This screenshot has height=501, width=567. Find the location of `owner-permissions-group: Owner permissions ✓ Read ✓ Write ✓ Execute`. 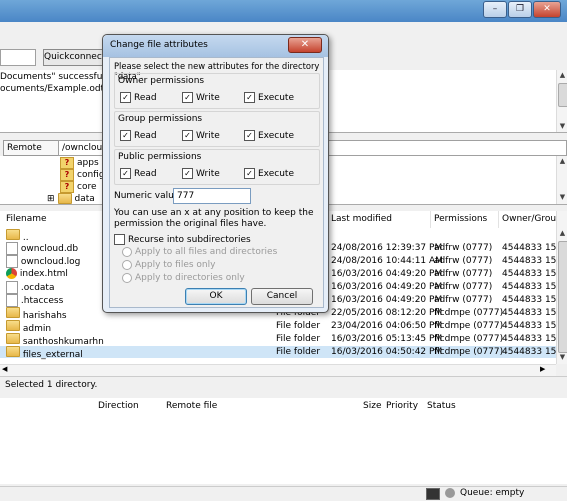

owner-permissions-group: Owner permissions ✓ Read ✓ Write ✓ Execute is located at coordinates (217, 91).